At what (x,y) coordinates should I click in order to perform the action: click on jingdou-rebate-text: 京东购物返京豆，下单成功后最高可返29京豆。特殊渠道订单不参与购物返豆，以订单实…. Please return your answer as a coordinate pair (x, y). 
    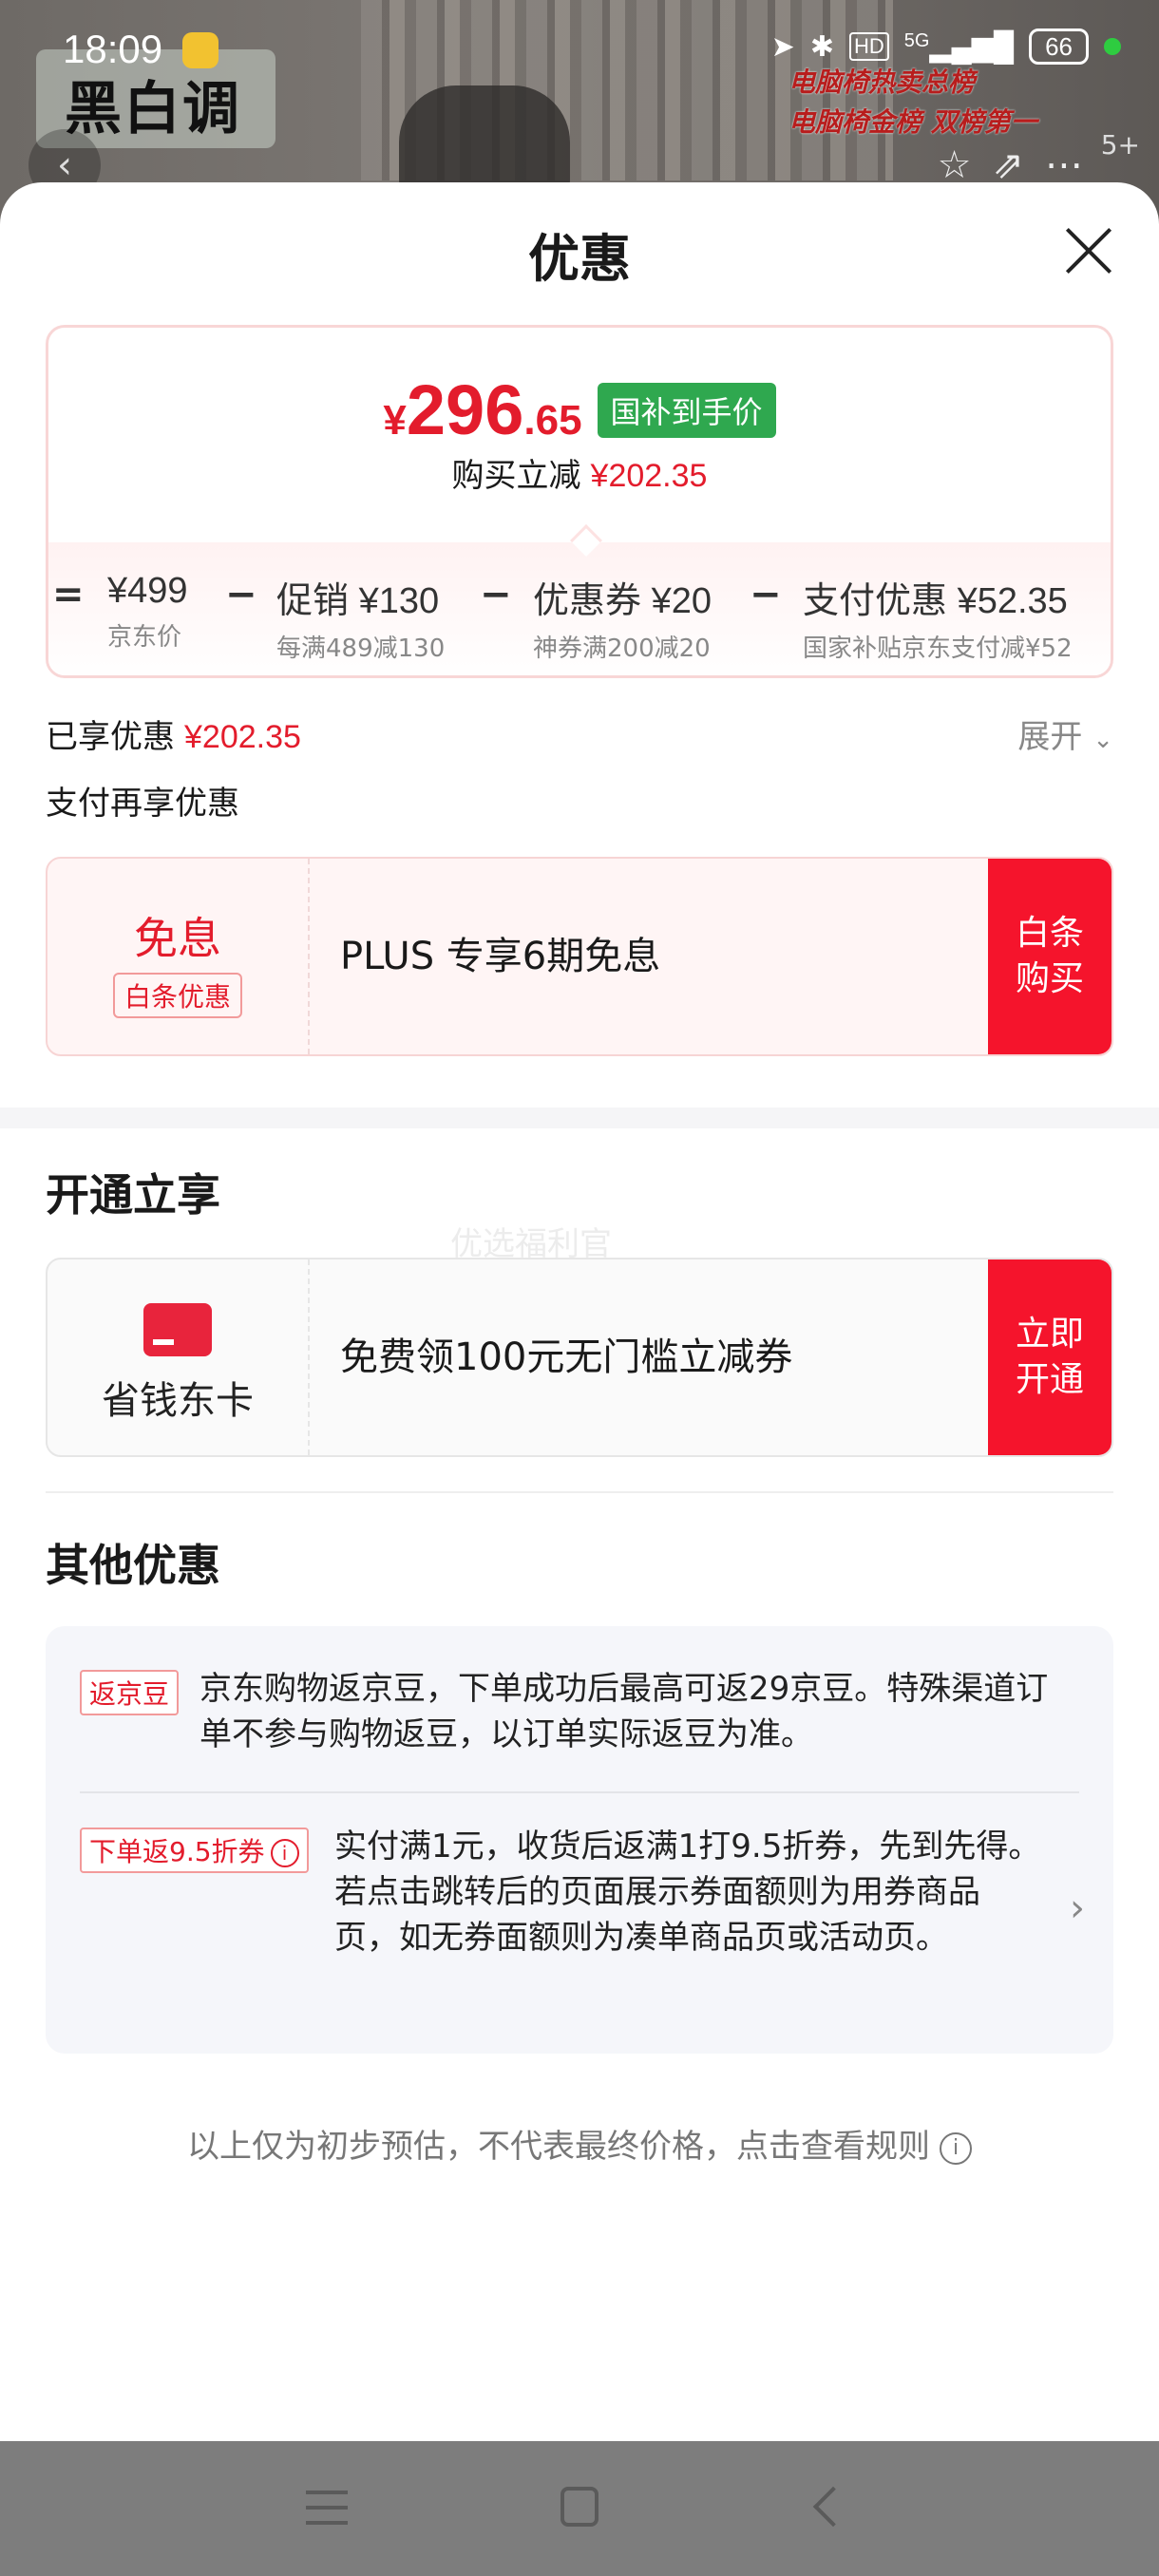
    Looking at the image, I should click on (624, 1711).